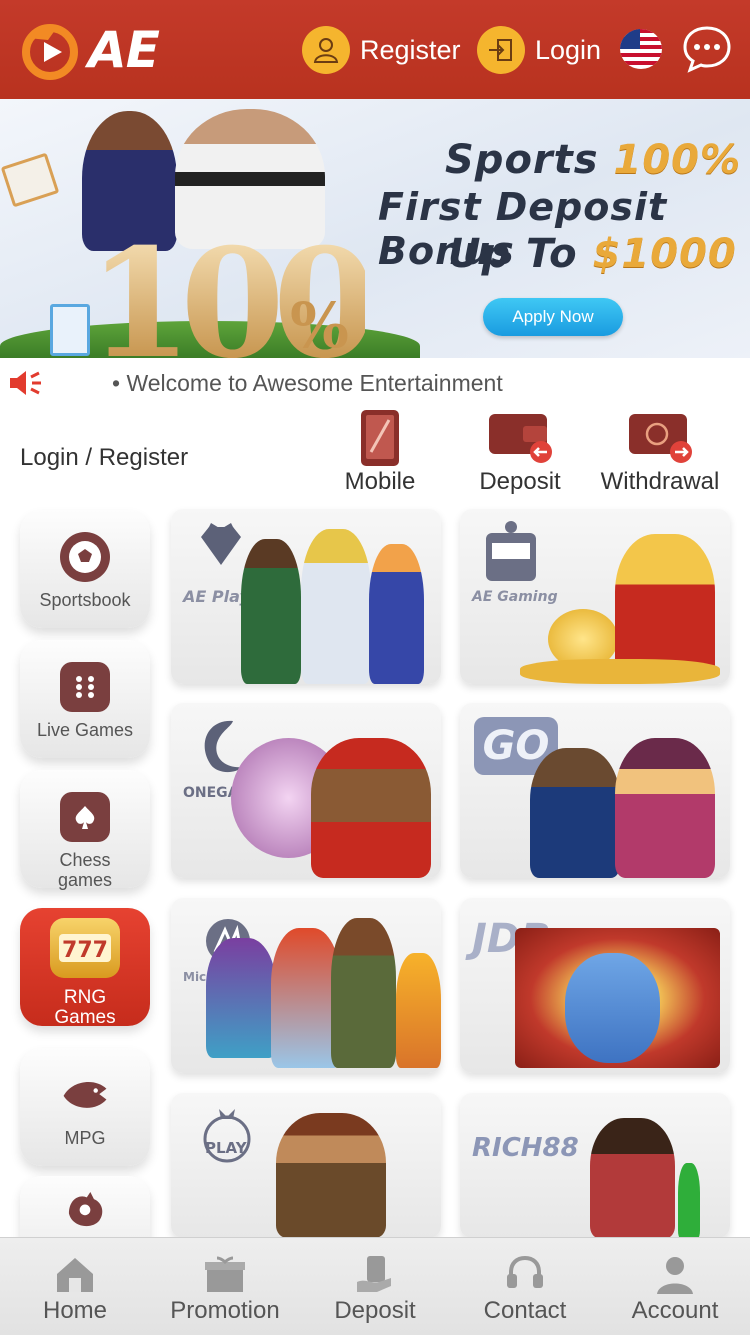 The height and width of the screenshot is (1335, 750). I want to click on logo: AE, so click(93, 50).